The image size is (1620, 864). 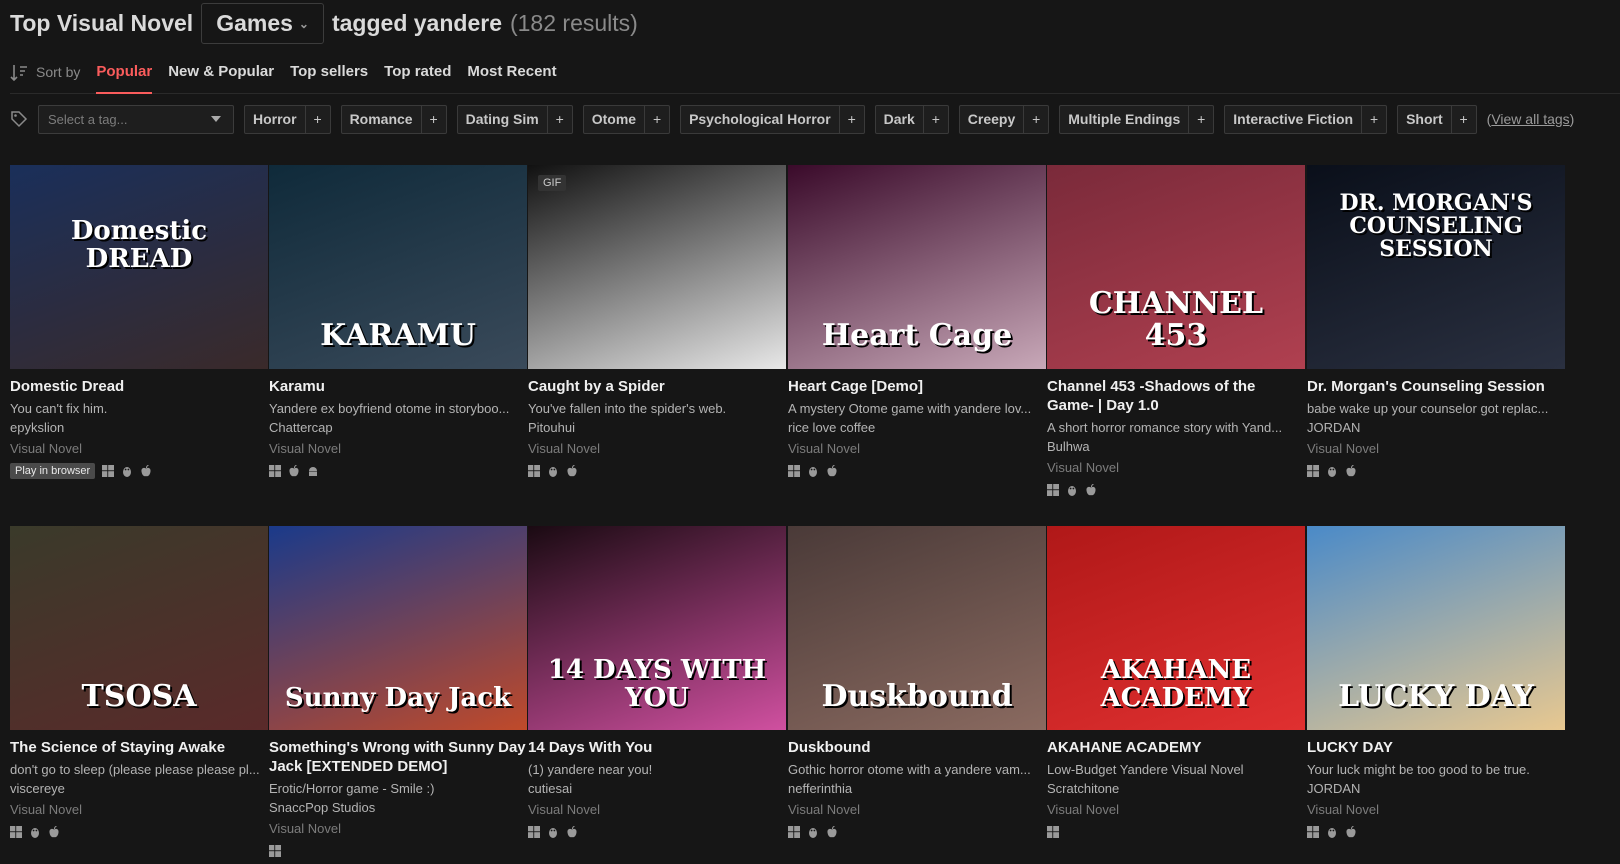 I want to click on game-title: Karamu, so click(x=398, y=386).